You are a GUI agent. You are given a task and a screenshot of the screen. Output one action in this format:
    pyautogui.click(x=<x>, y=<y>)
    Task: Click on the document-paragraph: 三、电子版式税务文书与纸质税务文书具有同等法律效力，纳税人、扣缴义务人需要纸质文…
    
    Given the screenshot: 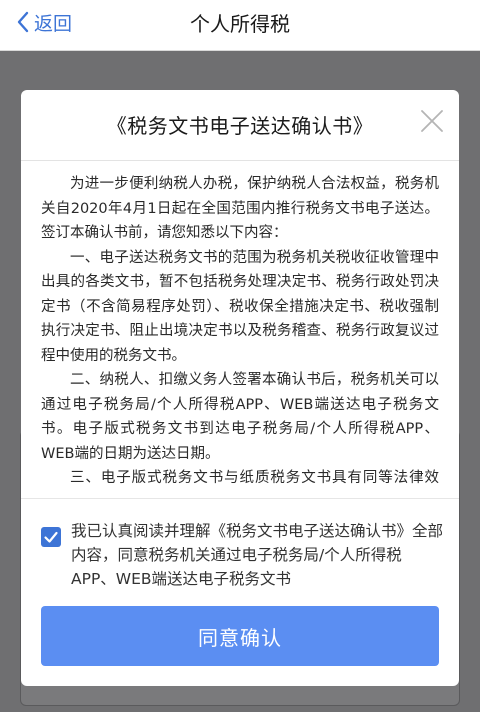 What is the action you would take?
    pyautogui.click(x=254, y=478)
    